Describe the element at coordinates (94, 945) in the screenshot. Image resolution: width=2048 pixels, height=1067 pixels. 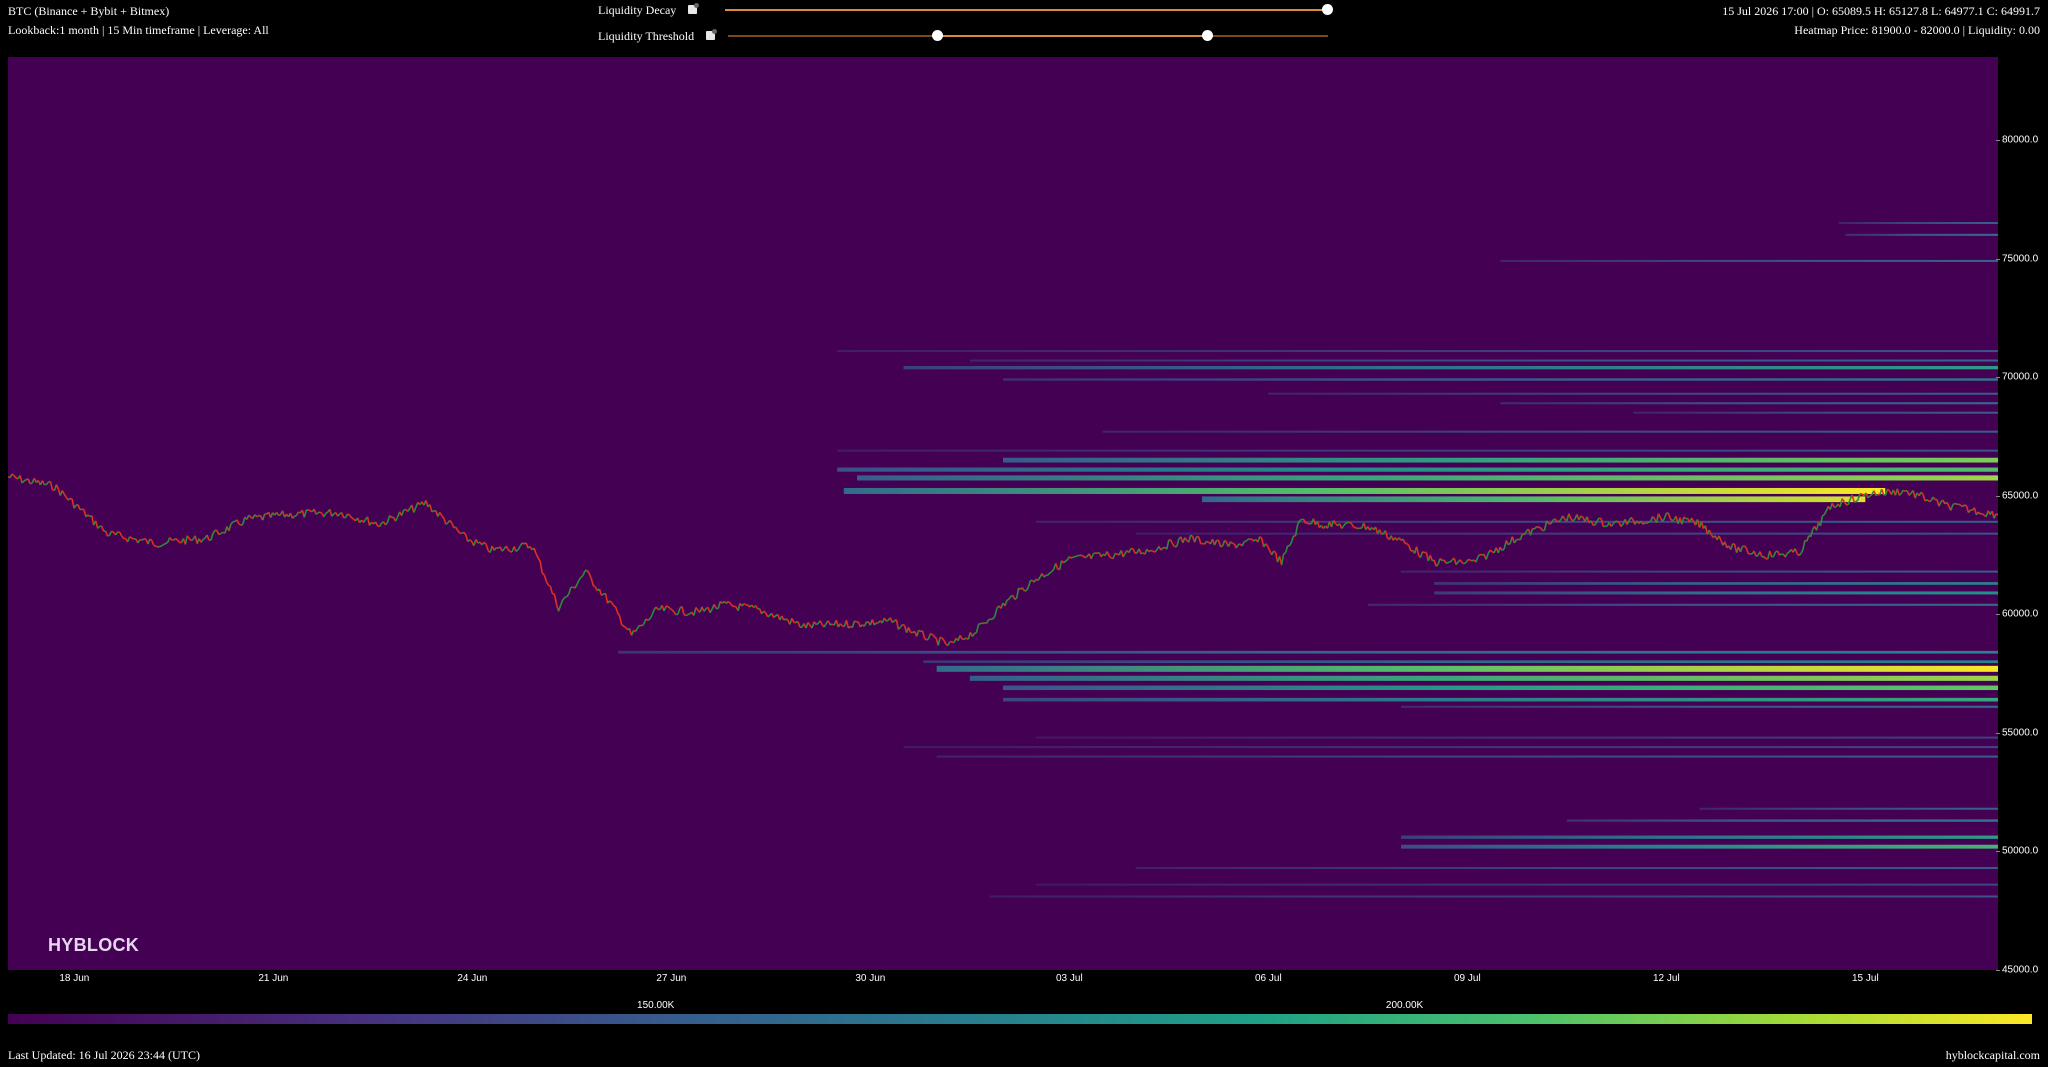
I see `hyblock-logo: HYBLOCK` at that location.